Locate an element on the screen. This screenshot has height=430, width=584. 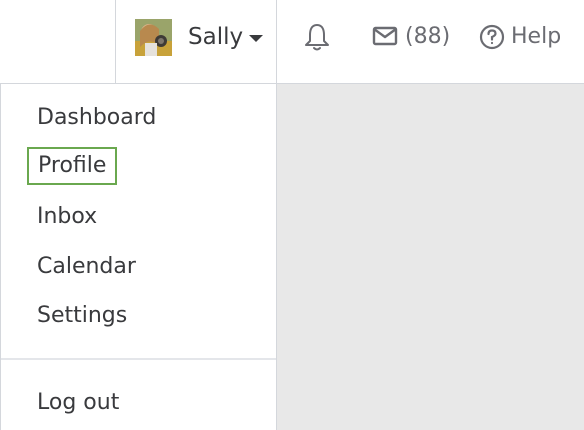
user-name: Sally is located at coordinates (216, 37).